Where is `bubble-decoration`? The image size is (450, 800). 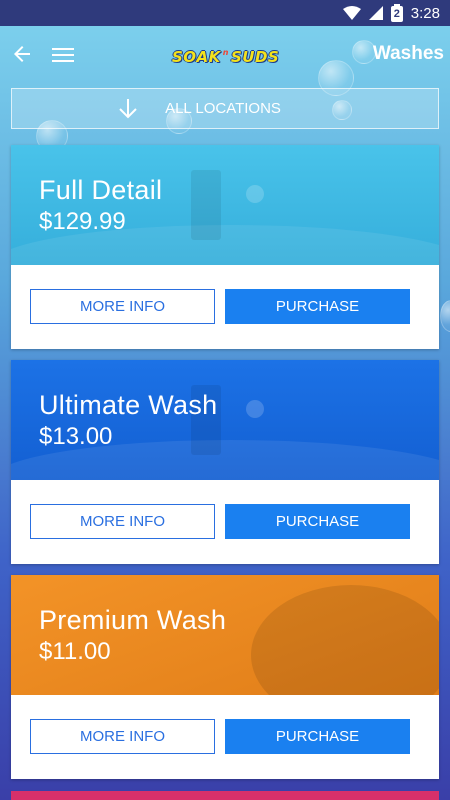
bubble-decoration is located at coordinates (445, 316).